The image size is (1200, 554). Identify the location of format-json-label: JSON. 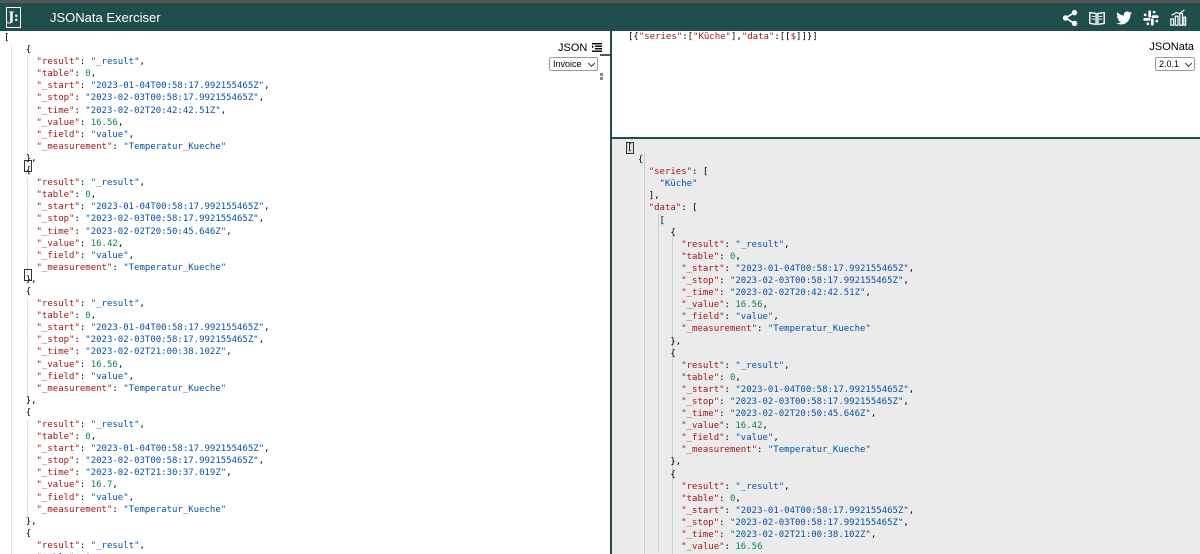
(580, 48).